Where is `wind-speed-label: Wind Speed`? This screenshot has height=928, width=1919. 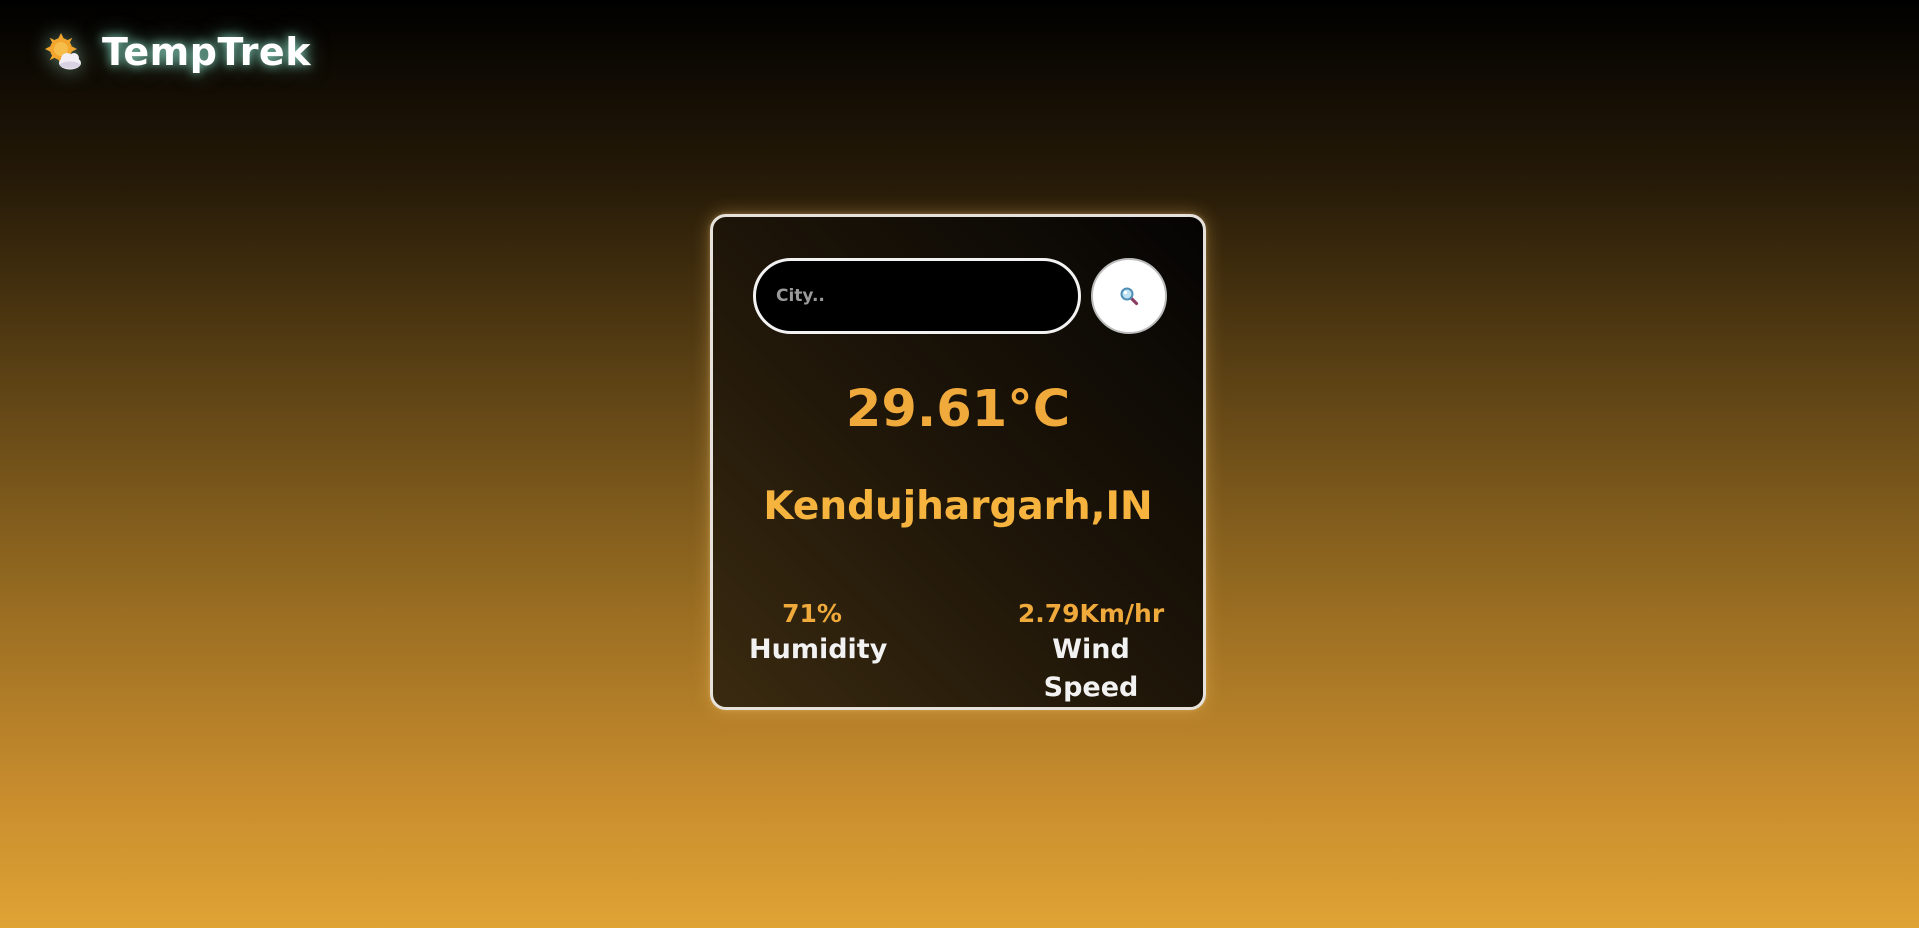 wind-speed-label: Wind Speed is located at coordinates (1091, 668).